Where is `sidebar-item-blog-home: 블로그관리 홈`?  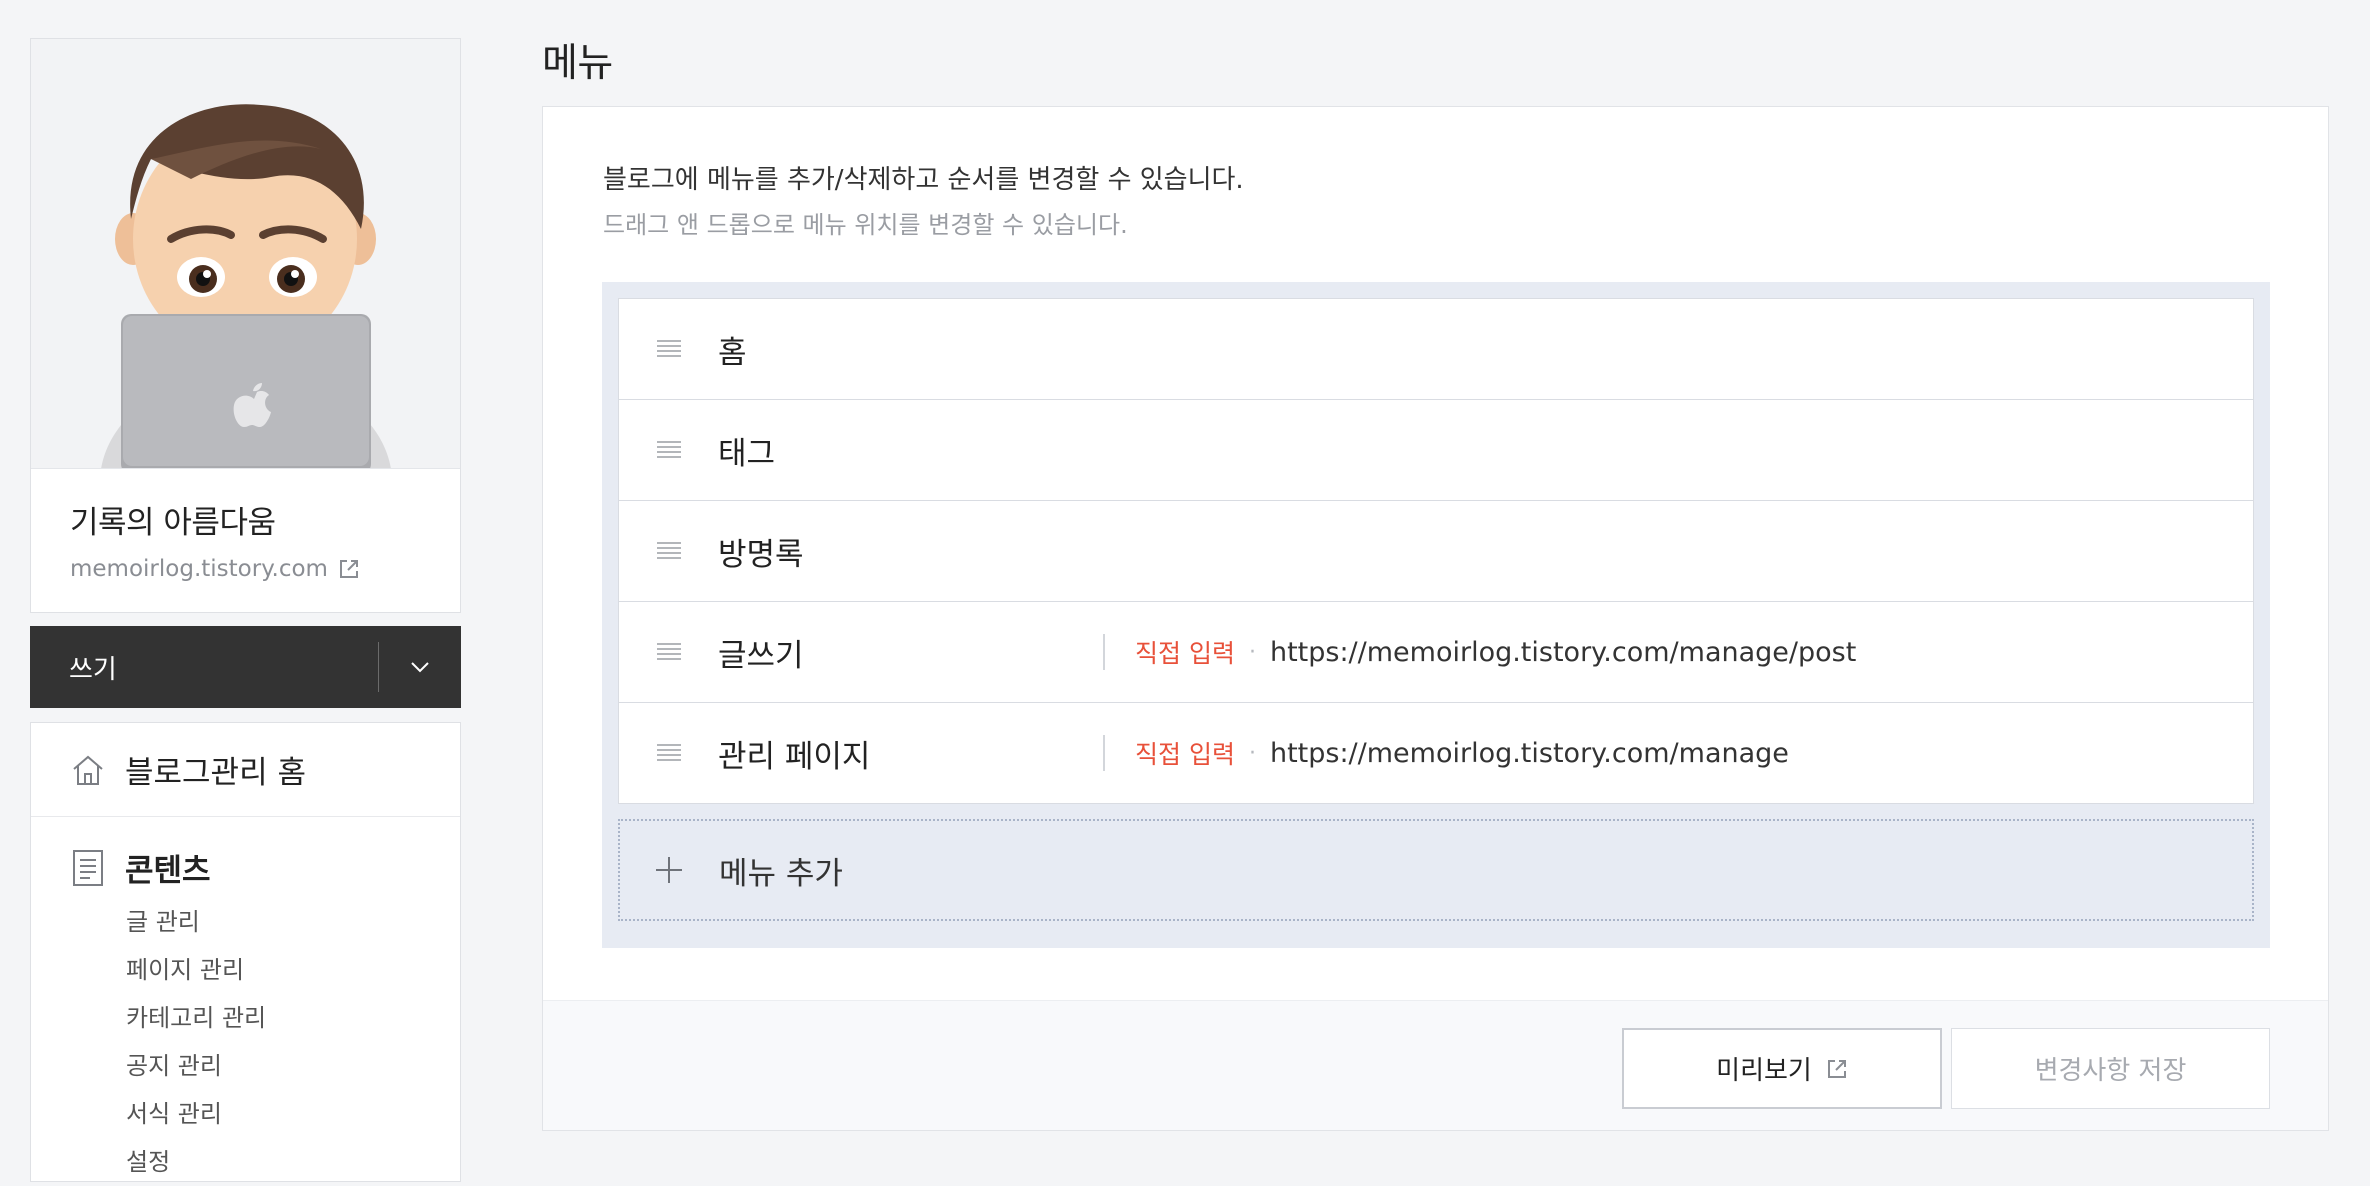
sidebar-item-blog-home: 블로그관리 홈 is located at coordinates (245, 770).